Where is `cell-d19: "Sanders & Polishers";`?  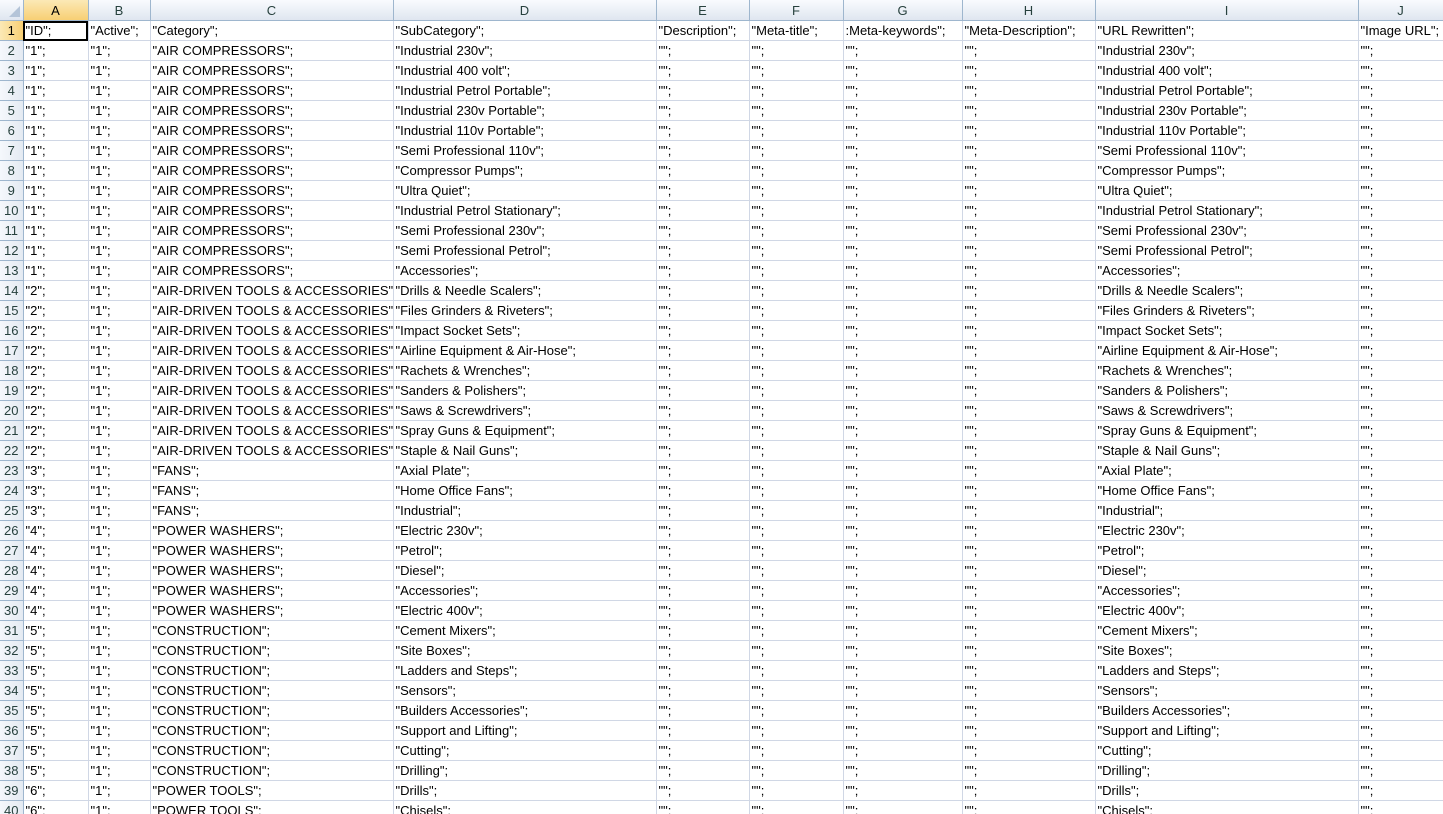 cell-d19: "Sanders & Polishers"; is located at coordinates (525, 390).